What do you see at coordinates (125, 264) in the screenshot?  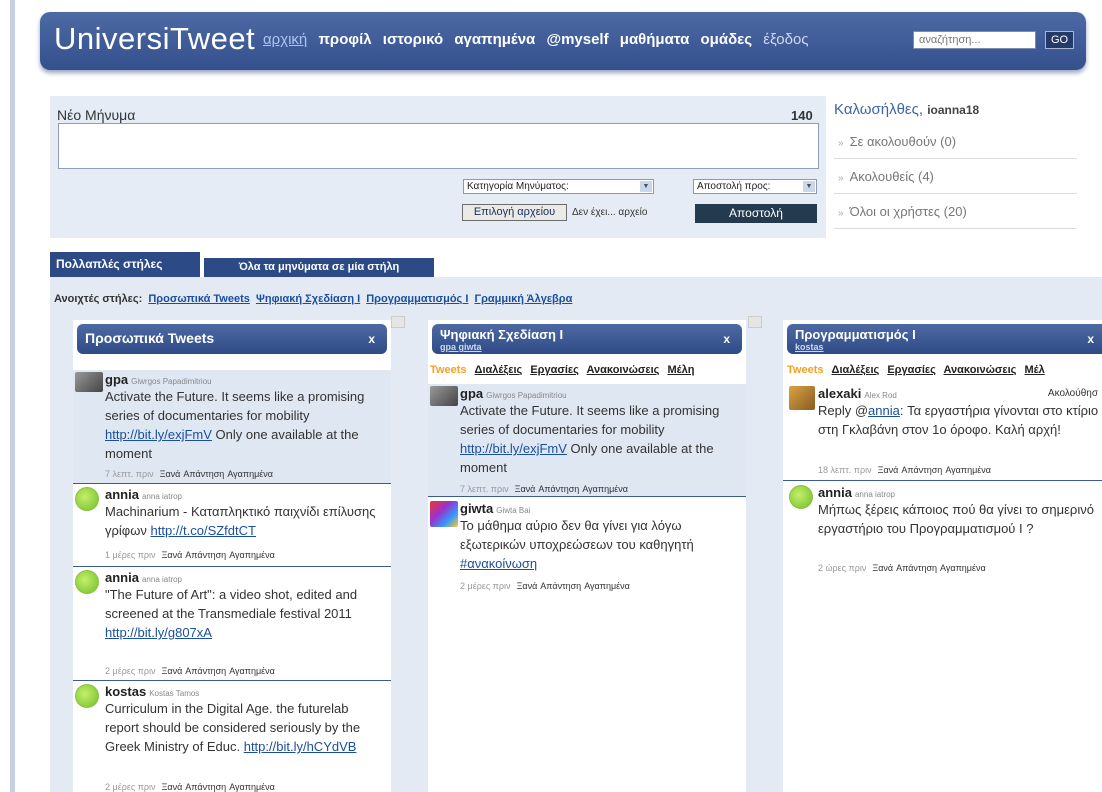 I see `tab-multiple-columns: Πολλαπλές στήλες` at bounding box center [125, 264].